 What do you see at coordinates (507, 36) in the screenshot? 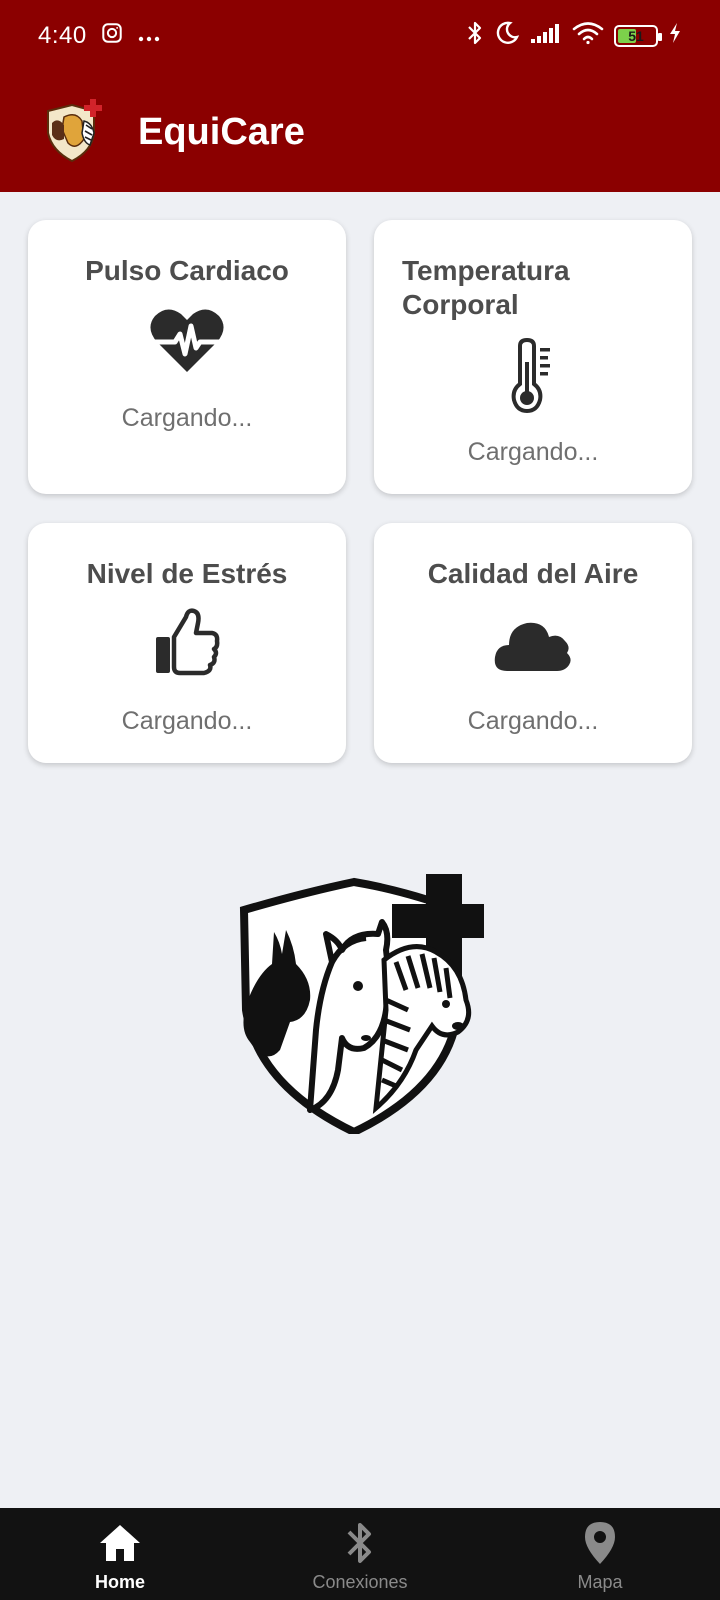
I see `moon-icon` at bounding box center [507, 36].